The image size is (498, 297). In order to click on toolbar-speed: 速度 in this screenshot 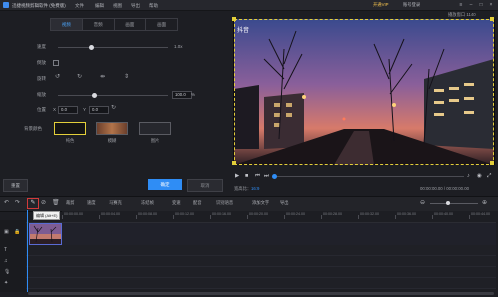, I will do `click(91, 203)`.